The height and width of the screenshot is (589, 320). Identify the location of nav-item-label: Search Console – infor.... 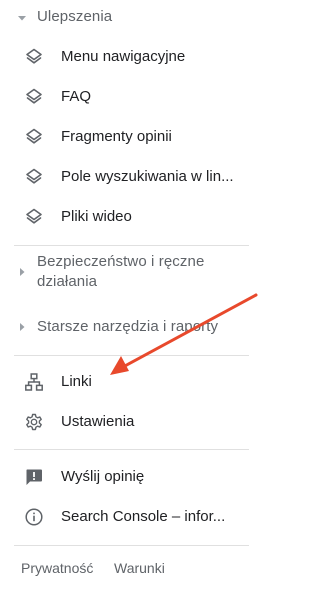
(143, 516).